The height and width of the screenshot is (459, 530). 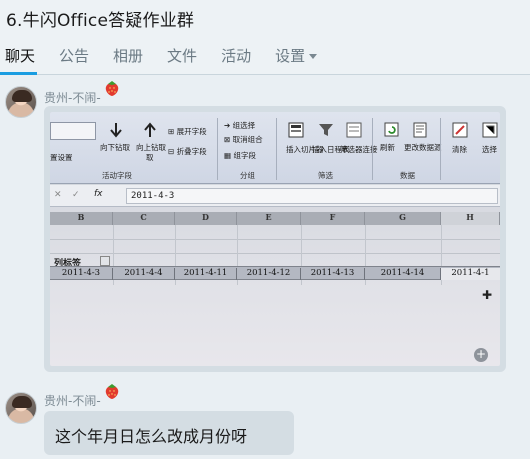 What do you see at coordinates (151, 436) in the screenshot?
I see `message-text: 这个年月日怎么改成月份呀` at bounding box center [151, 436].